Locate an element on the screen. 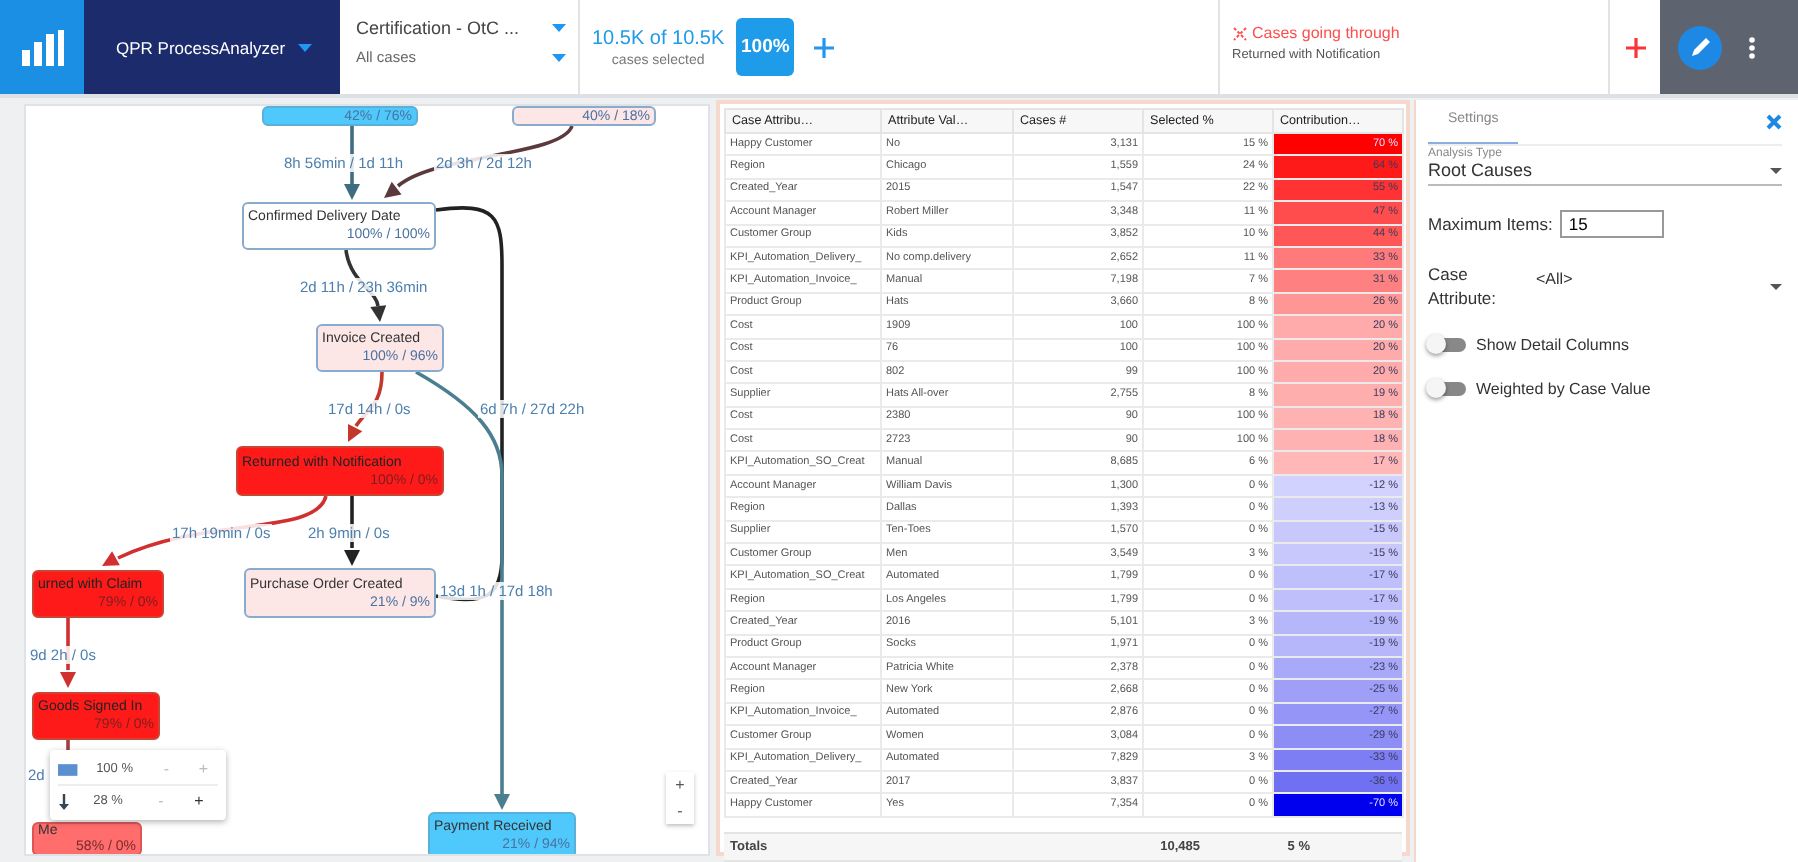  zoom-in-button: + is located at coordinates (680, 785).